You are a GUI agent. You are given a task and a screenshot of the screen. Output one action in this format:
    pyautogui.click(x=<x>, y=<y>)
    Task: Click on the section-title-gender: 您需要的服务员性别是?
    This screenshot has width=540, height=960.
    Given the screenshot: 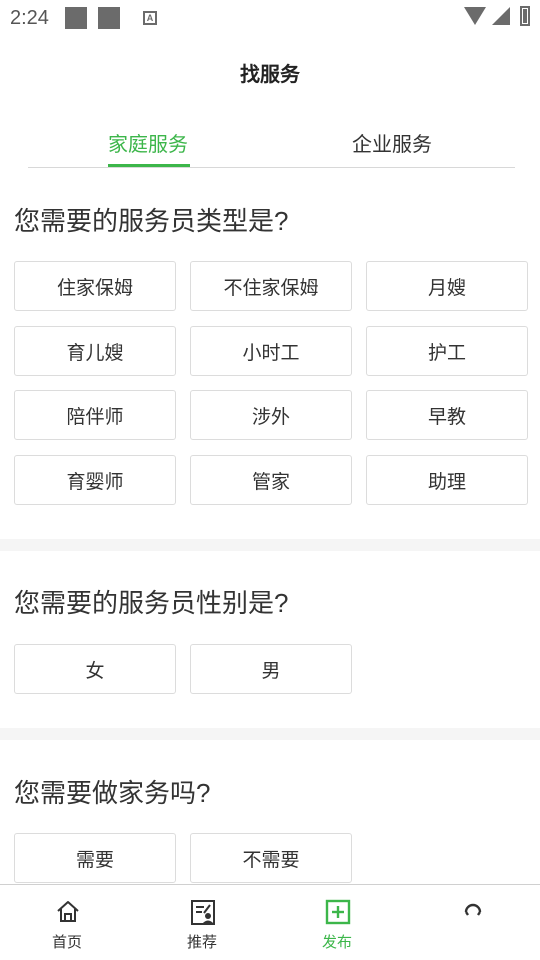 What is the action you would take?
    pyautogui.click(x=151, y=603)
    